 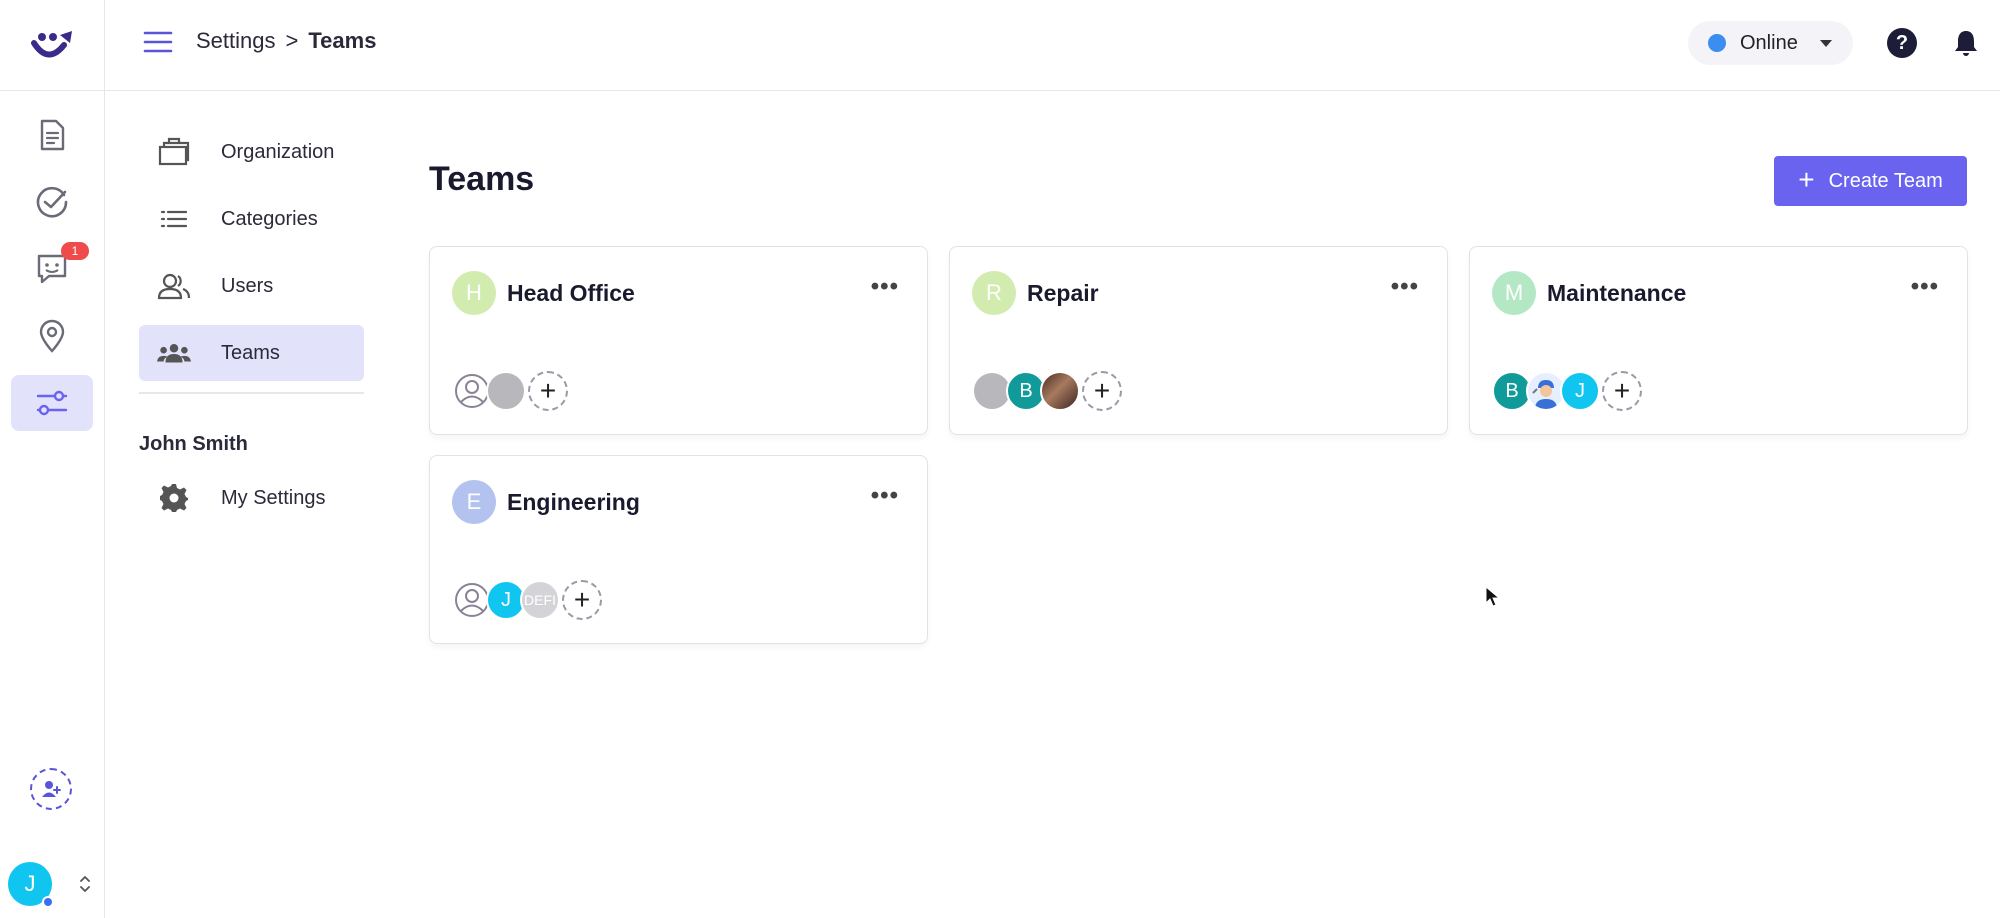 What do you see at coordinates (193, 444) in the screenshot?
I see `user-section-title: John Smith` at bounding box center [193, 444].